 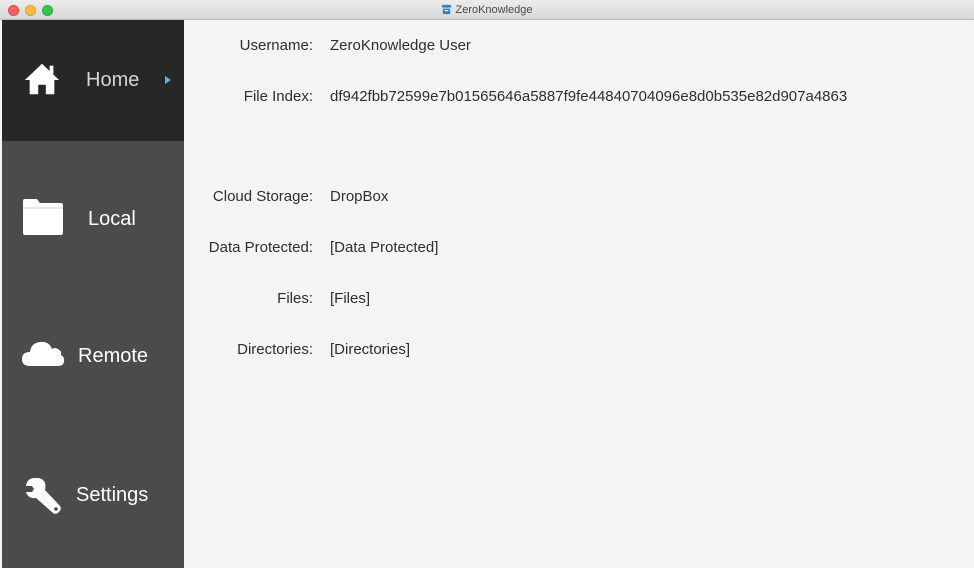 I want to click on data-protected-value: [Data Protected], so click(x=384, y=247).